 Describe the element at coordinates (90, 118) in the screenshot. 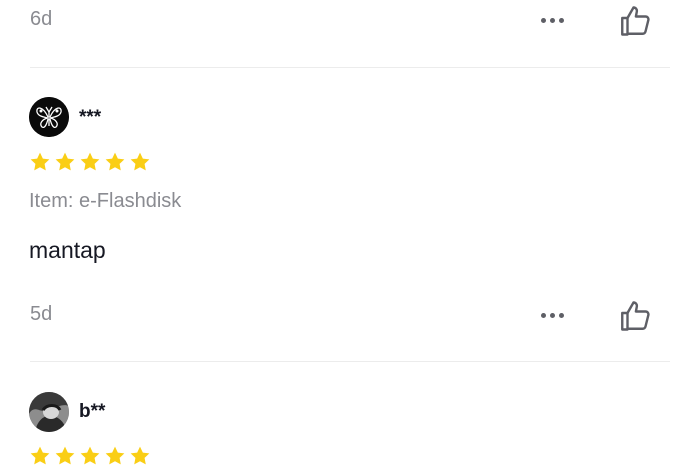

I see `username: ***` at that location.